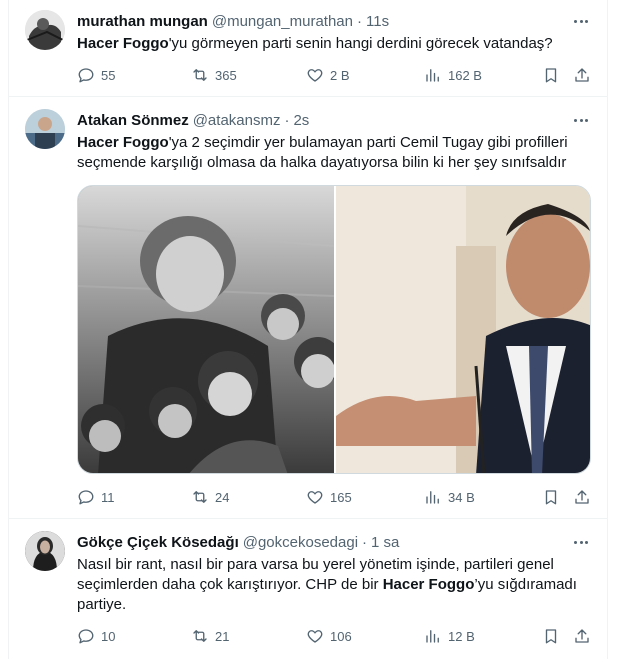 The width and height of the screenshot is (623, 659). Describe the element at coordinates (96, 636) in the screenshot. I see `reply-button: 10` at that location.